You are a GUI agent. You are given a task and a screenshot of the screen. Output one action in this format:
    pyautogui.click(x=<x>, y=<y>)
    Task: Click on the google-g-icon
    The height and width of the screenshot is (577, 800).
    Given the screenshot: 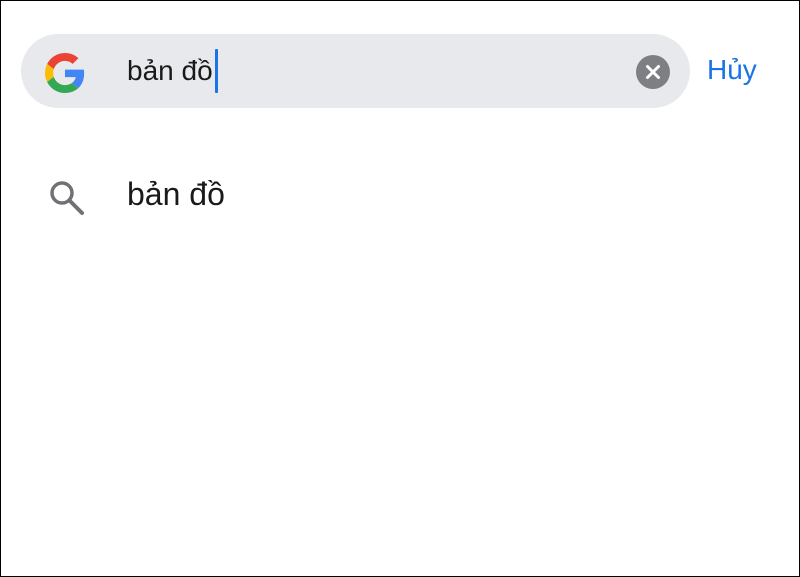 What is the action you would take?
    pyautogui.click(x=65, y=73)
    